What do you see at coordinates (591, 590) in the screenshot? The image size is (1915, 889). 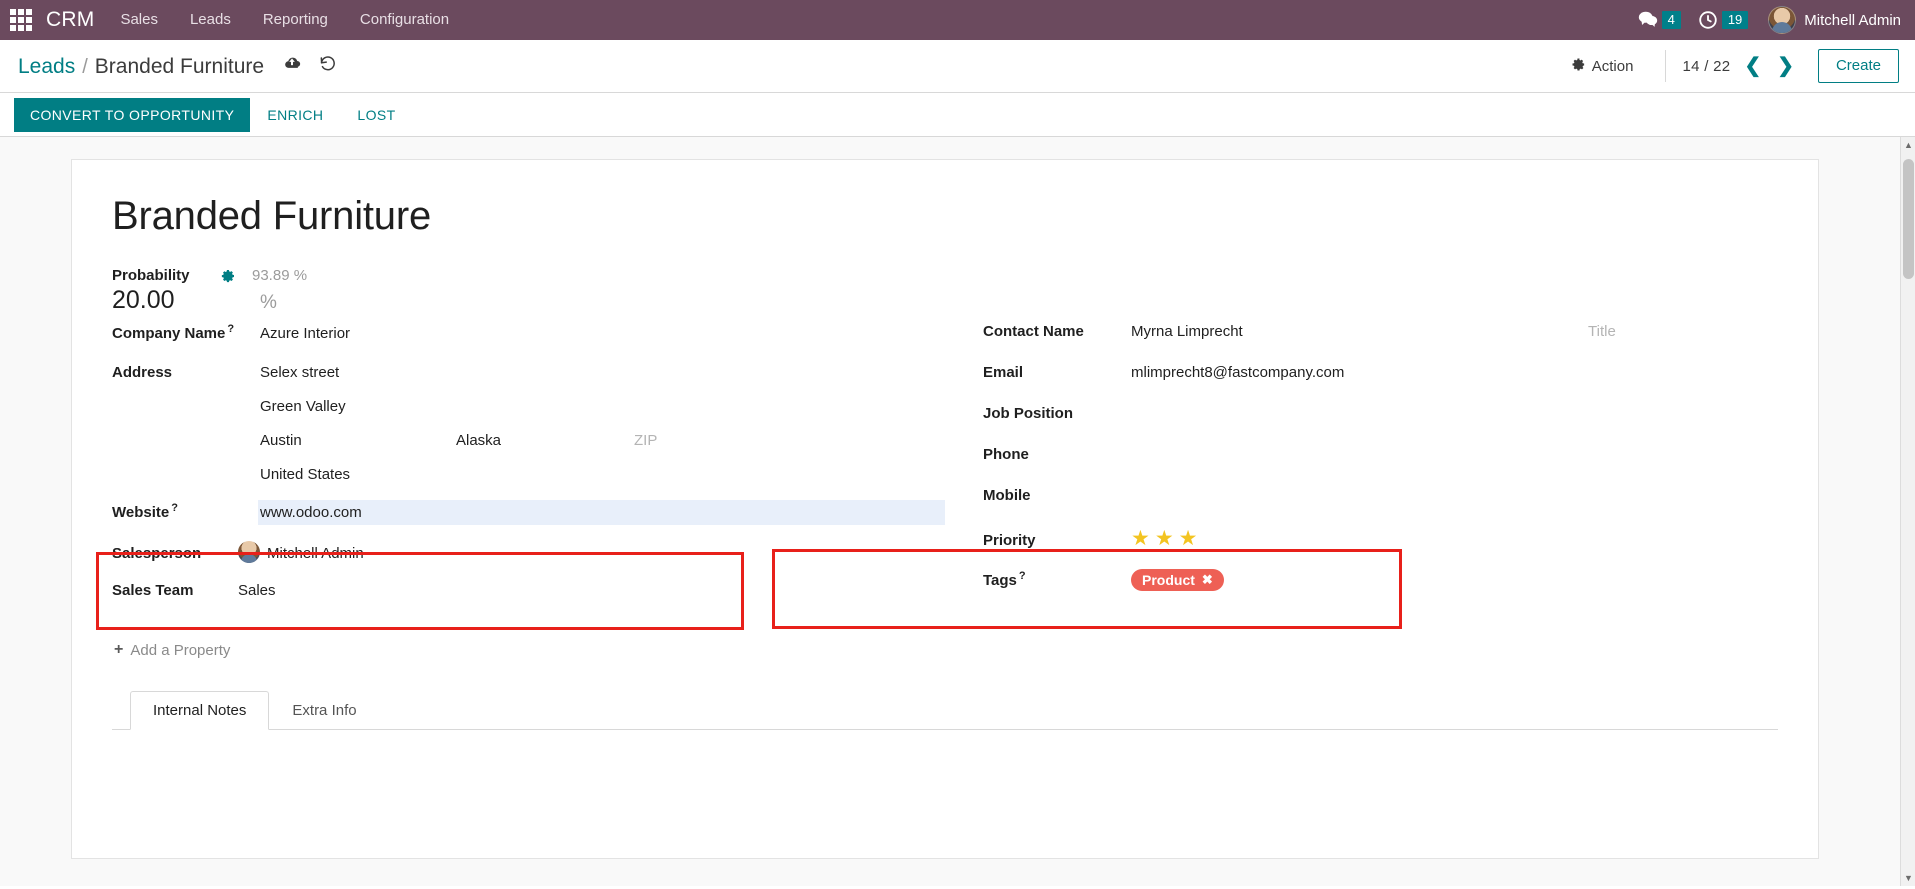 I see `sales-team-value: Sales` at bounding box center [591, 590].